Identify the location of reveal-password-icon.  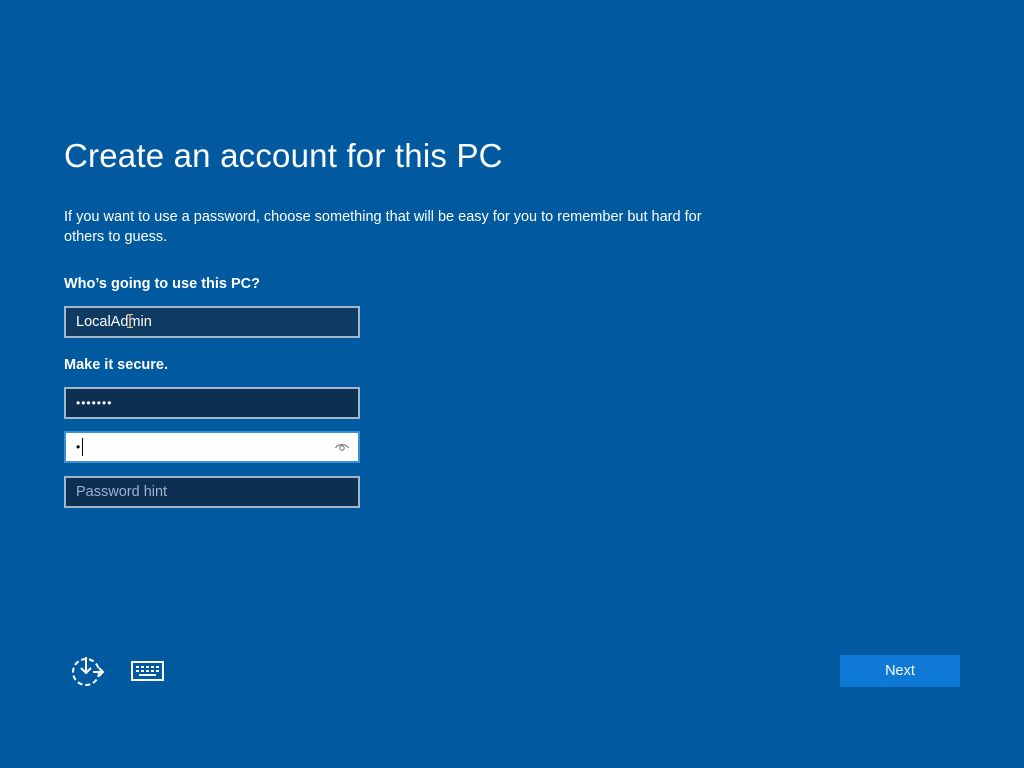
(342, 447).